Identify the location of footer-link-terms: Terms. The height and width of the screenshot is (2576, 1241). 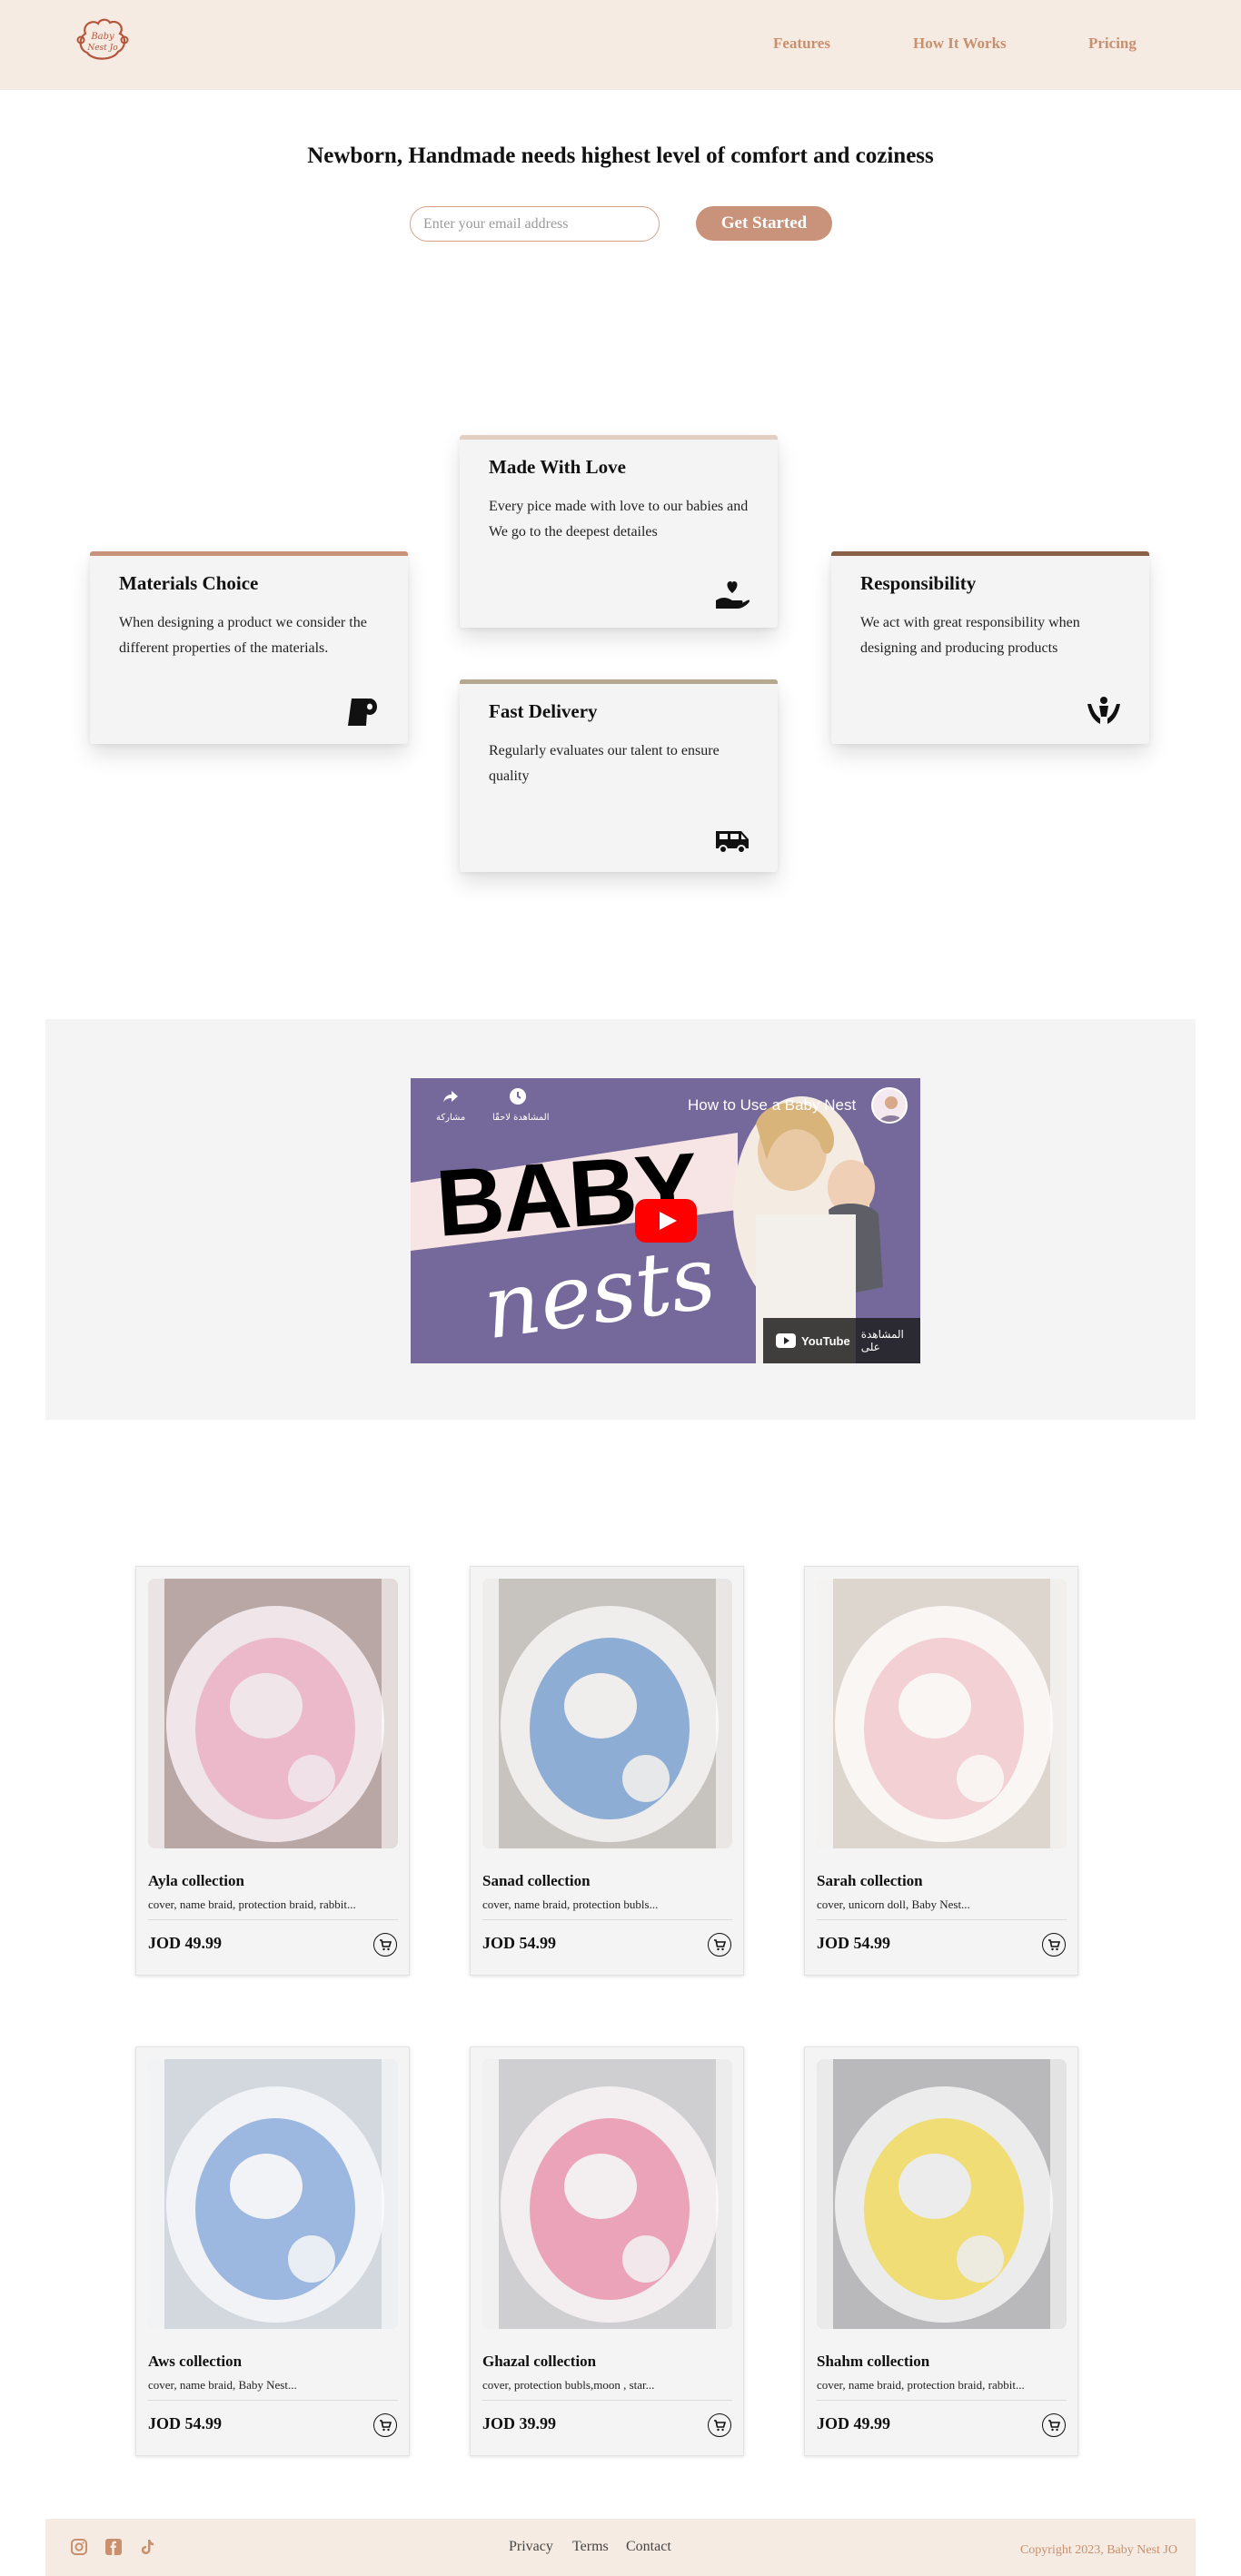
(590, 2547).